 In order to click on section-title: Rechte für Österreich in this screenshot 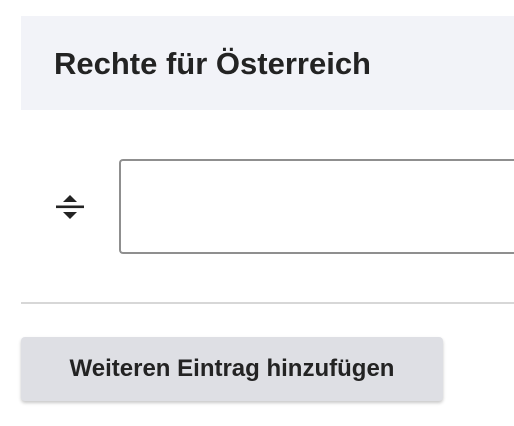, I will do `click(212, 63)`.